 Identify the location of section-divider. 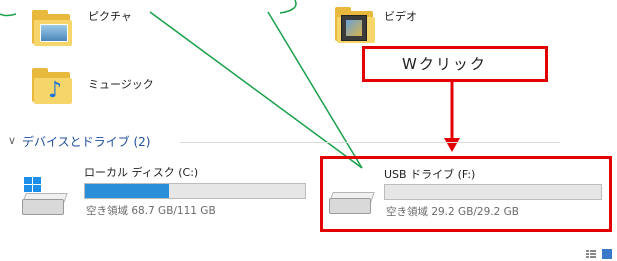
(370, 142).